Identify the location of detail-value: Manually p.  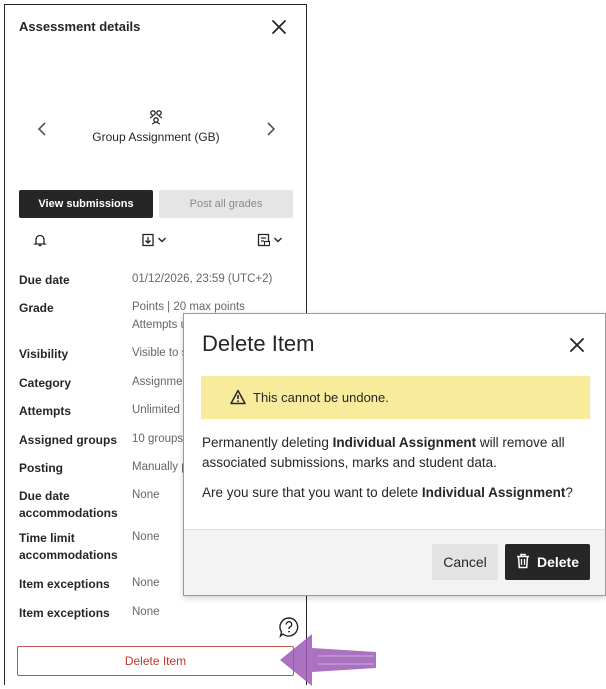
(160, 467).